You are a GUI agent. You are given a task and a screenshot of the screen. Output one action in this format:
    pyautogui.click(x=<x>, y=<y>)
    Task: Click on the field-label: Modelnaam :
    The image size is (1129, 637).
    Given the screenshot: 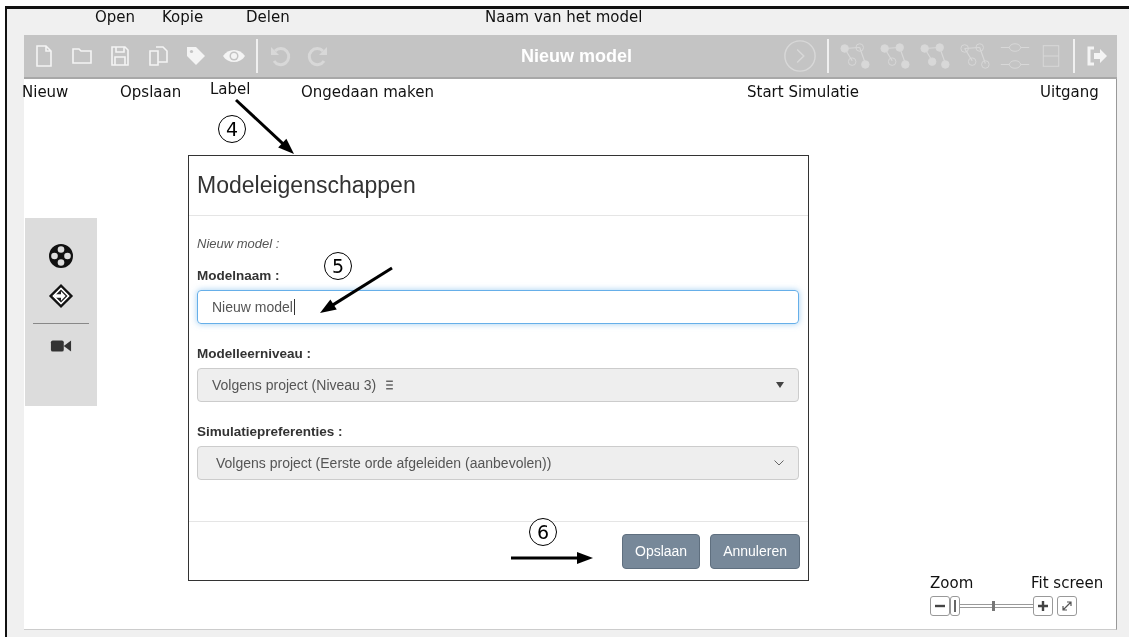 What is the action you would take?
    pyautogui.click(x=238, y=275)
    